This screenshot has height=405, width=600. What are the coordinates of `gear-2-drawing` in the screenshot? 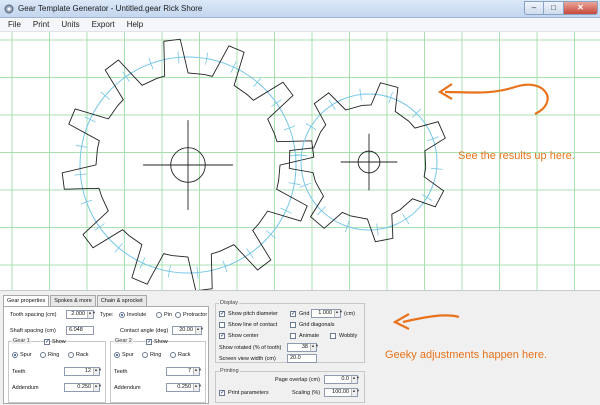 It's located at (367, 162).